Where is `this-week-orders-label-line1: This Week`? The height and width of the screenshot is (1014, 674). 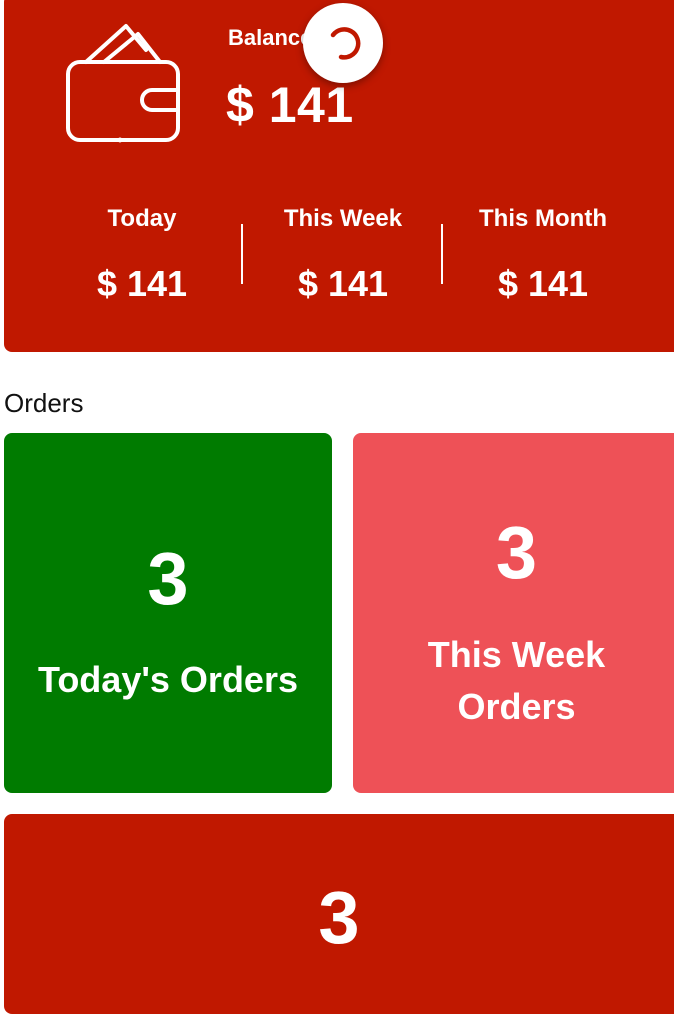
this-week-orders-label-line1: This Week is located at coordinates (516, 654).